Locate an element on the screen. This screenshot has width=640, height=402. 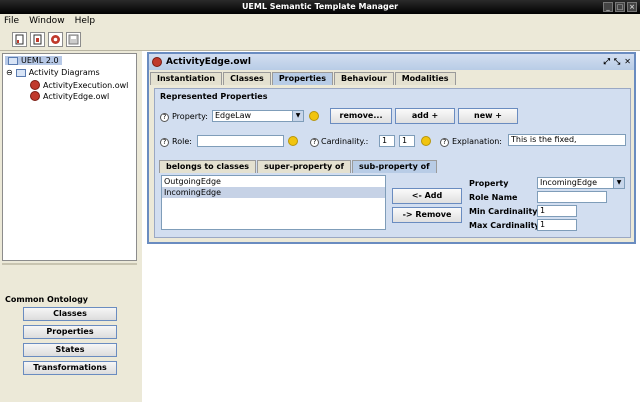
tree-item: ActivityExecution.owl is located at coordinates (79, 85).